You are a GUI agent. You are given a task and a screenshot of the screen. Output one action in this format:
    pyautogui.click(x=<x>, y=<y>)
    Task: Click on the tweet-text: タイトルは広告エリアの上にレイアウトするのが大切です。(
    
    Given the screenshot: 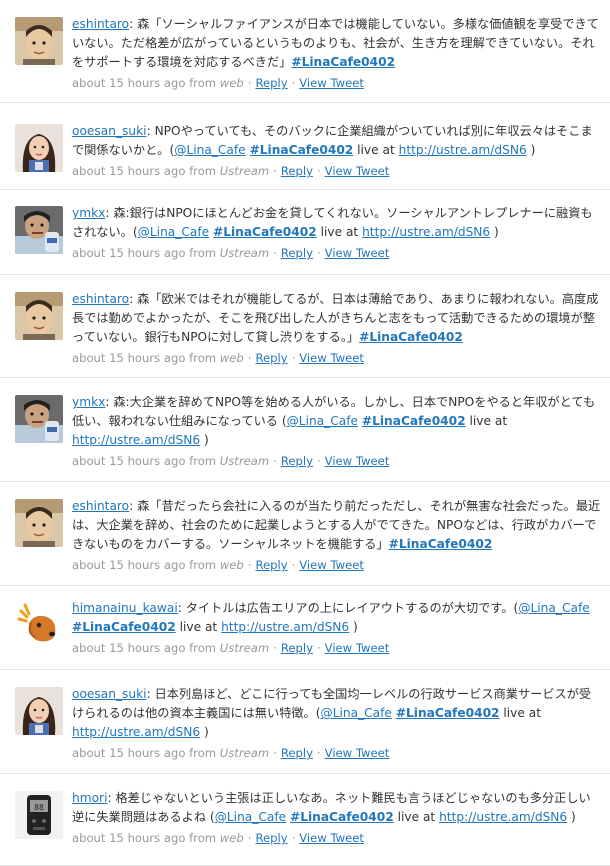 What is the action you would take?
    pyautogui.click(x=352, y=608)
    